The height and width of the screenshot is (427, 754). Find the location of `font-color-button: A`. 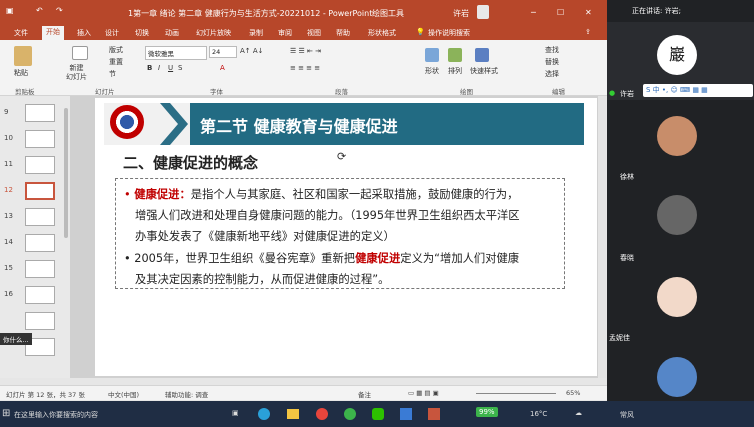

font-color-button: A is located at coordinates (222, 68).